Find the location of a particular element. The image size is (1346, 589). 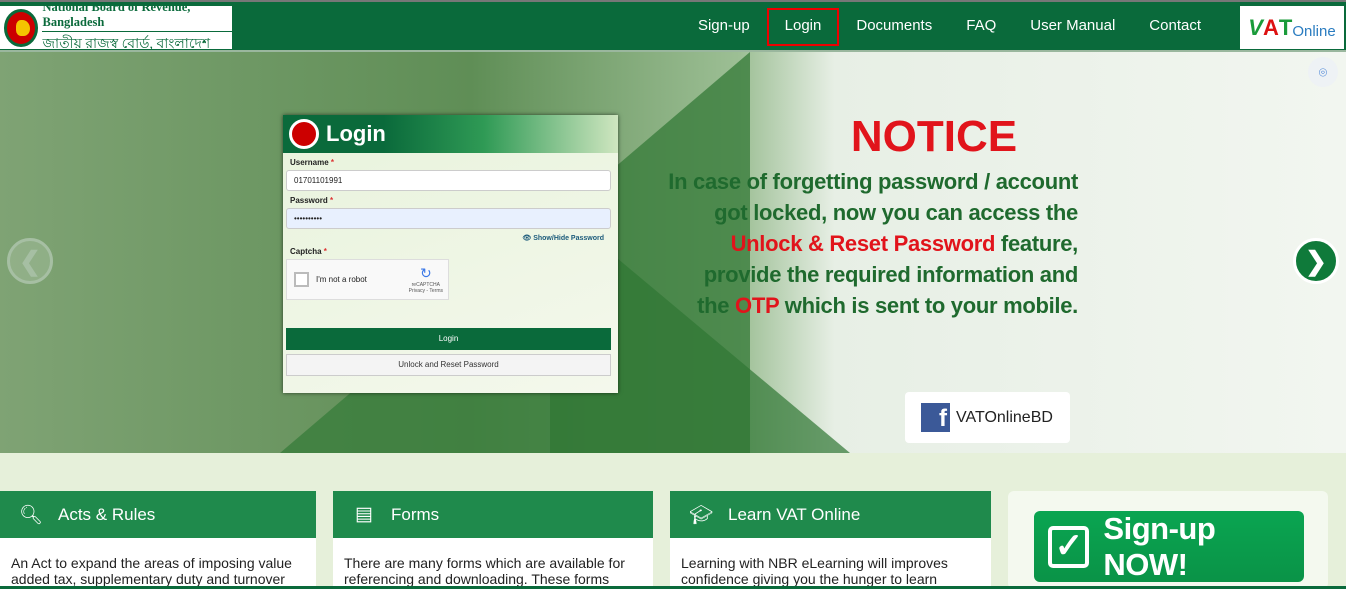

vat-online-logo: V A T Online is located at coordinates (1292, 27).